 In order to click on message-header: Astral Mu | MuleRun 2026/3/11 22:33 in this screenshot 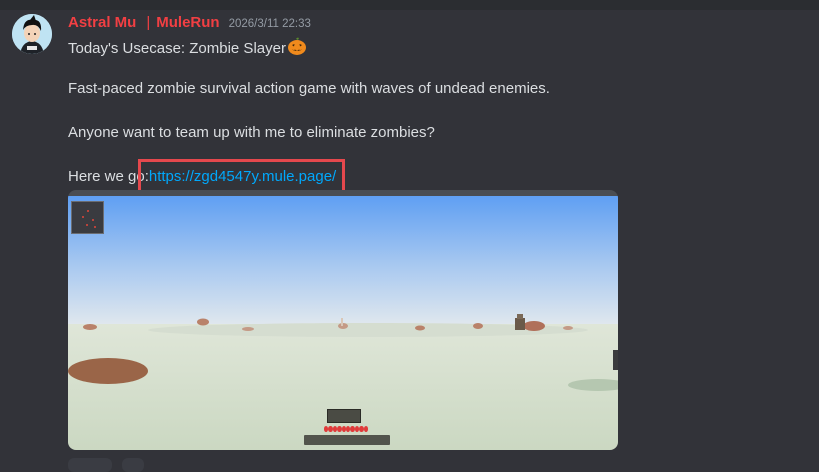, I will do `click(189, 24)`.